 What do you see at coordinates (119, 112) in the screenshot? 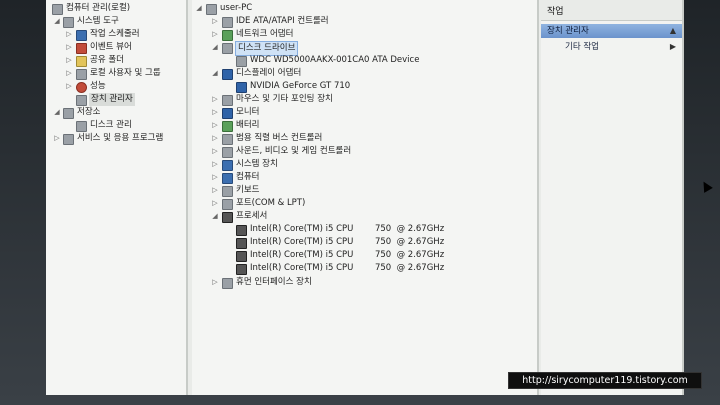
I see `tree-item-storage: ◢ 저장소` at bounding box center [119, 112].